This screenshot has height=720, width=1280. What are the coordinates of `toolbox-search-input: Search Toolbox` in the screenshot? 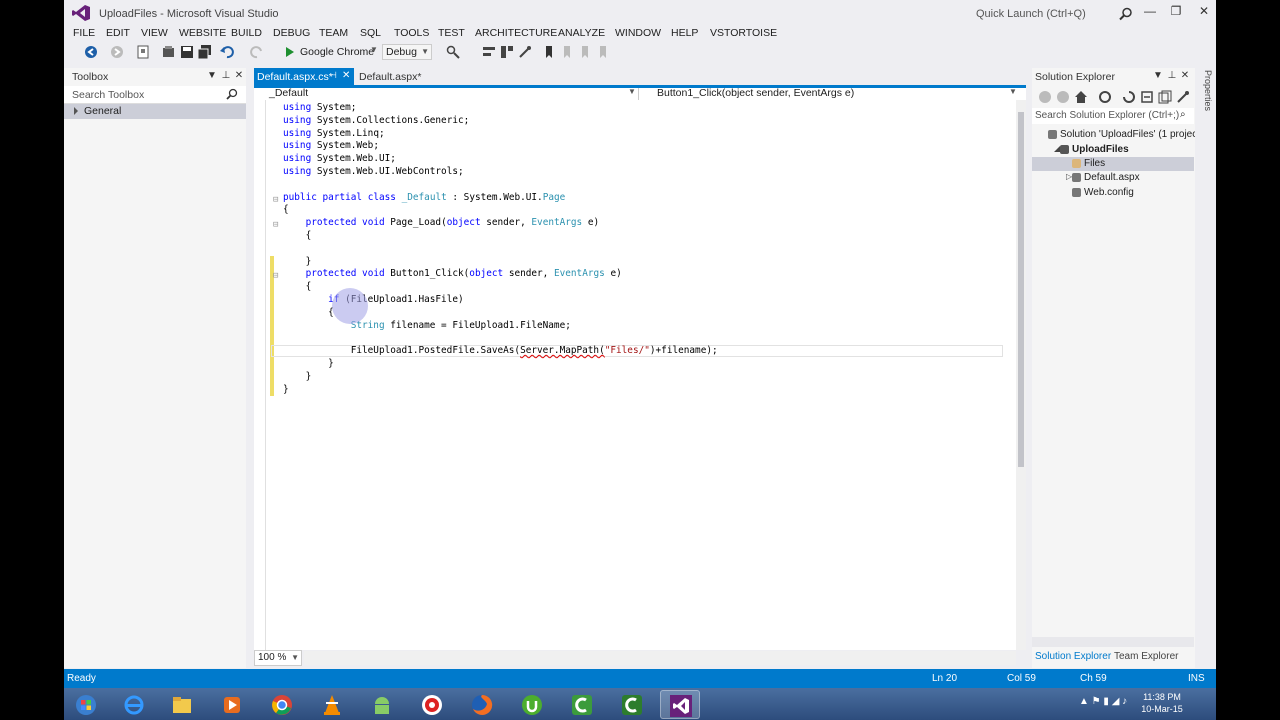 It's located at (155, 95).